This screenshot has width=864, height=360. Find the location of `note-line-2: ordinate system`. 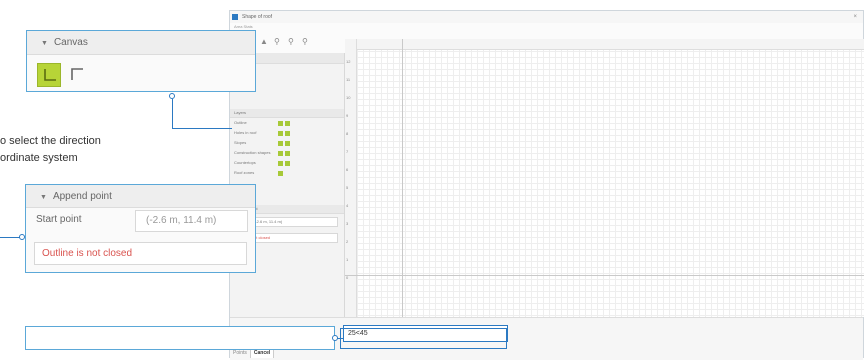

note-line-2: ordinate system is located at coordinates (39, 158).